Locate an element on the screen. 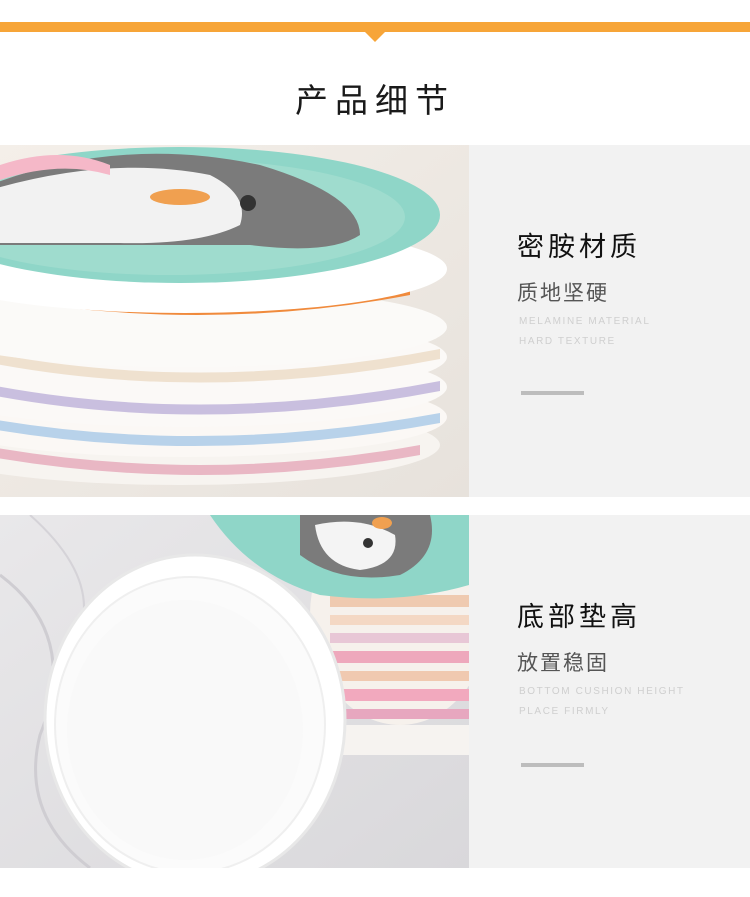 The height and width of the screenshot is (897, 750). feature-title: 密胺材质 is located at coordinates (579, 247).